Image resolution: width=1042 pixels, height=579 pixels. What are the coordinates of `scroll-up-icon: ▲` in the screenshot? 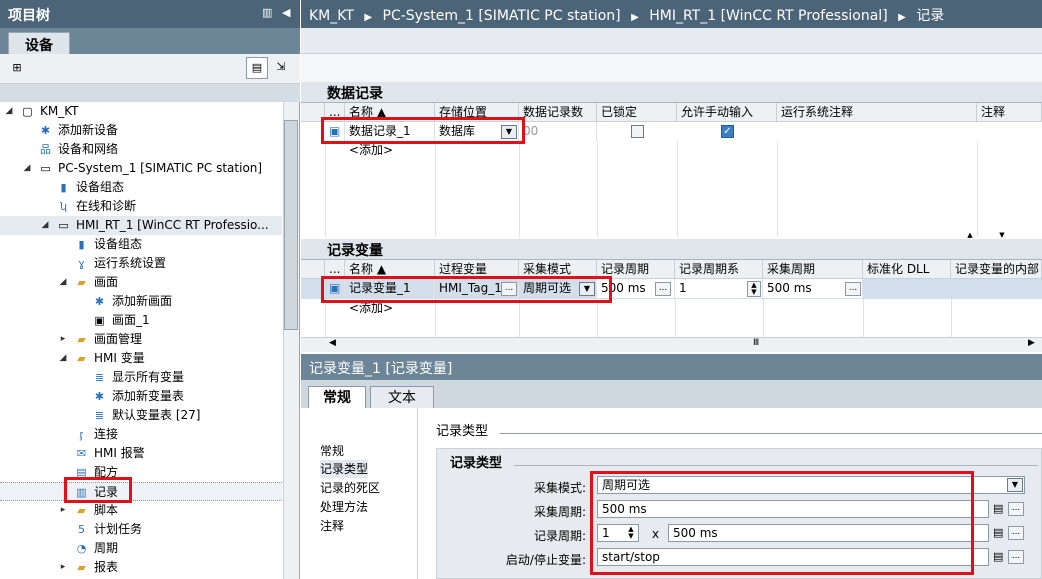 It's located at (970, 235).